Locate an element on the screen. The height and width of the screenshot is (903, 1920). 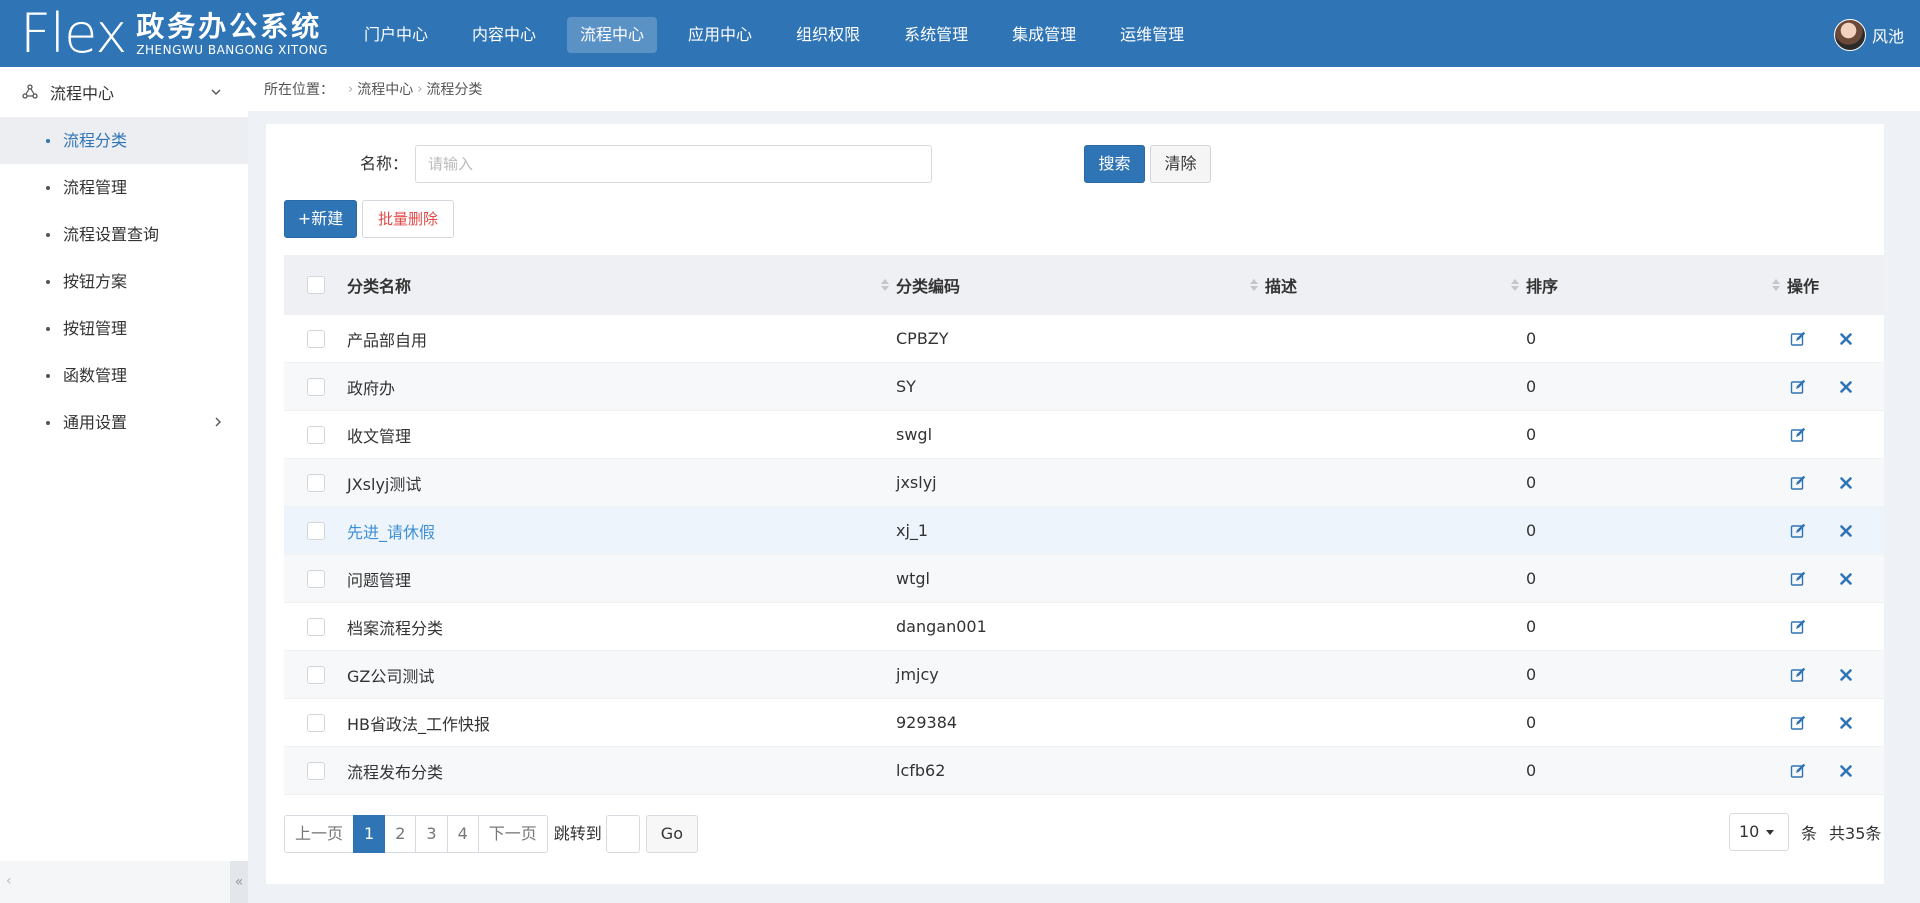
column-header-desc: 描述 is located at coordinates (1395, 285).